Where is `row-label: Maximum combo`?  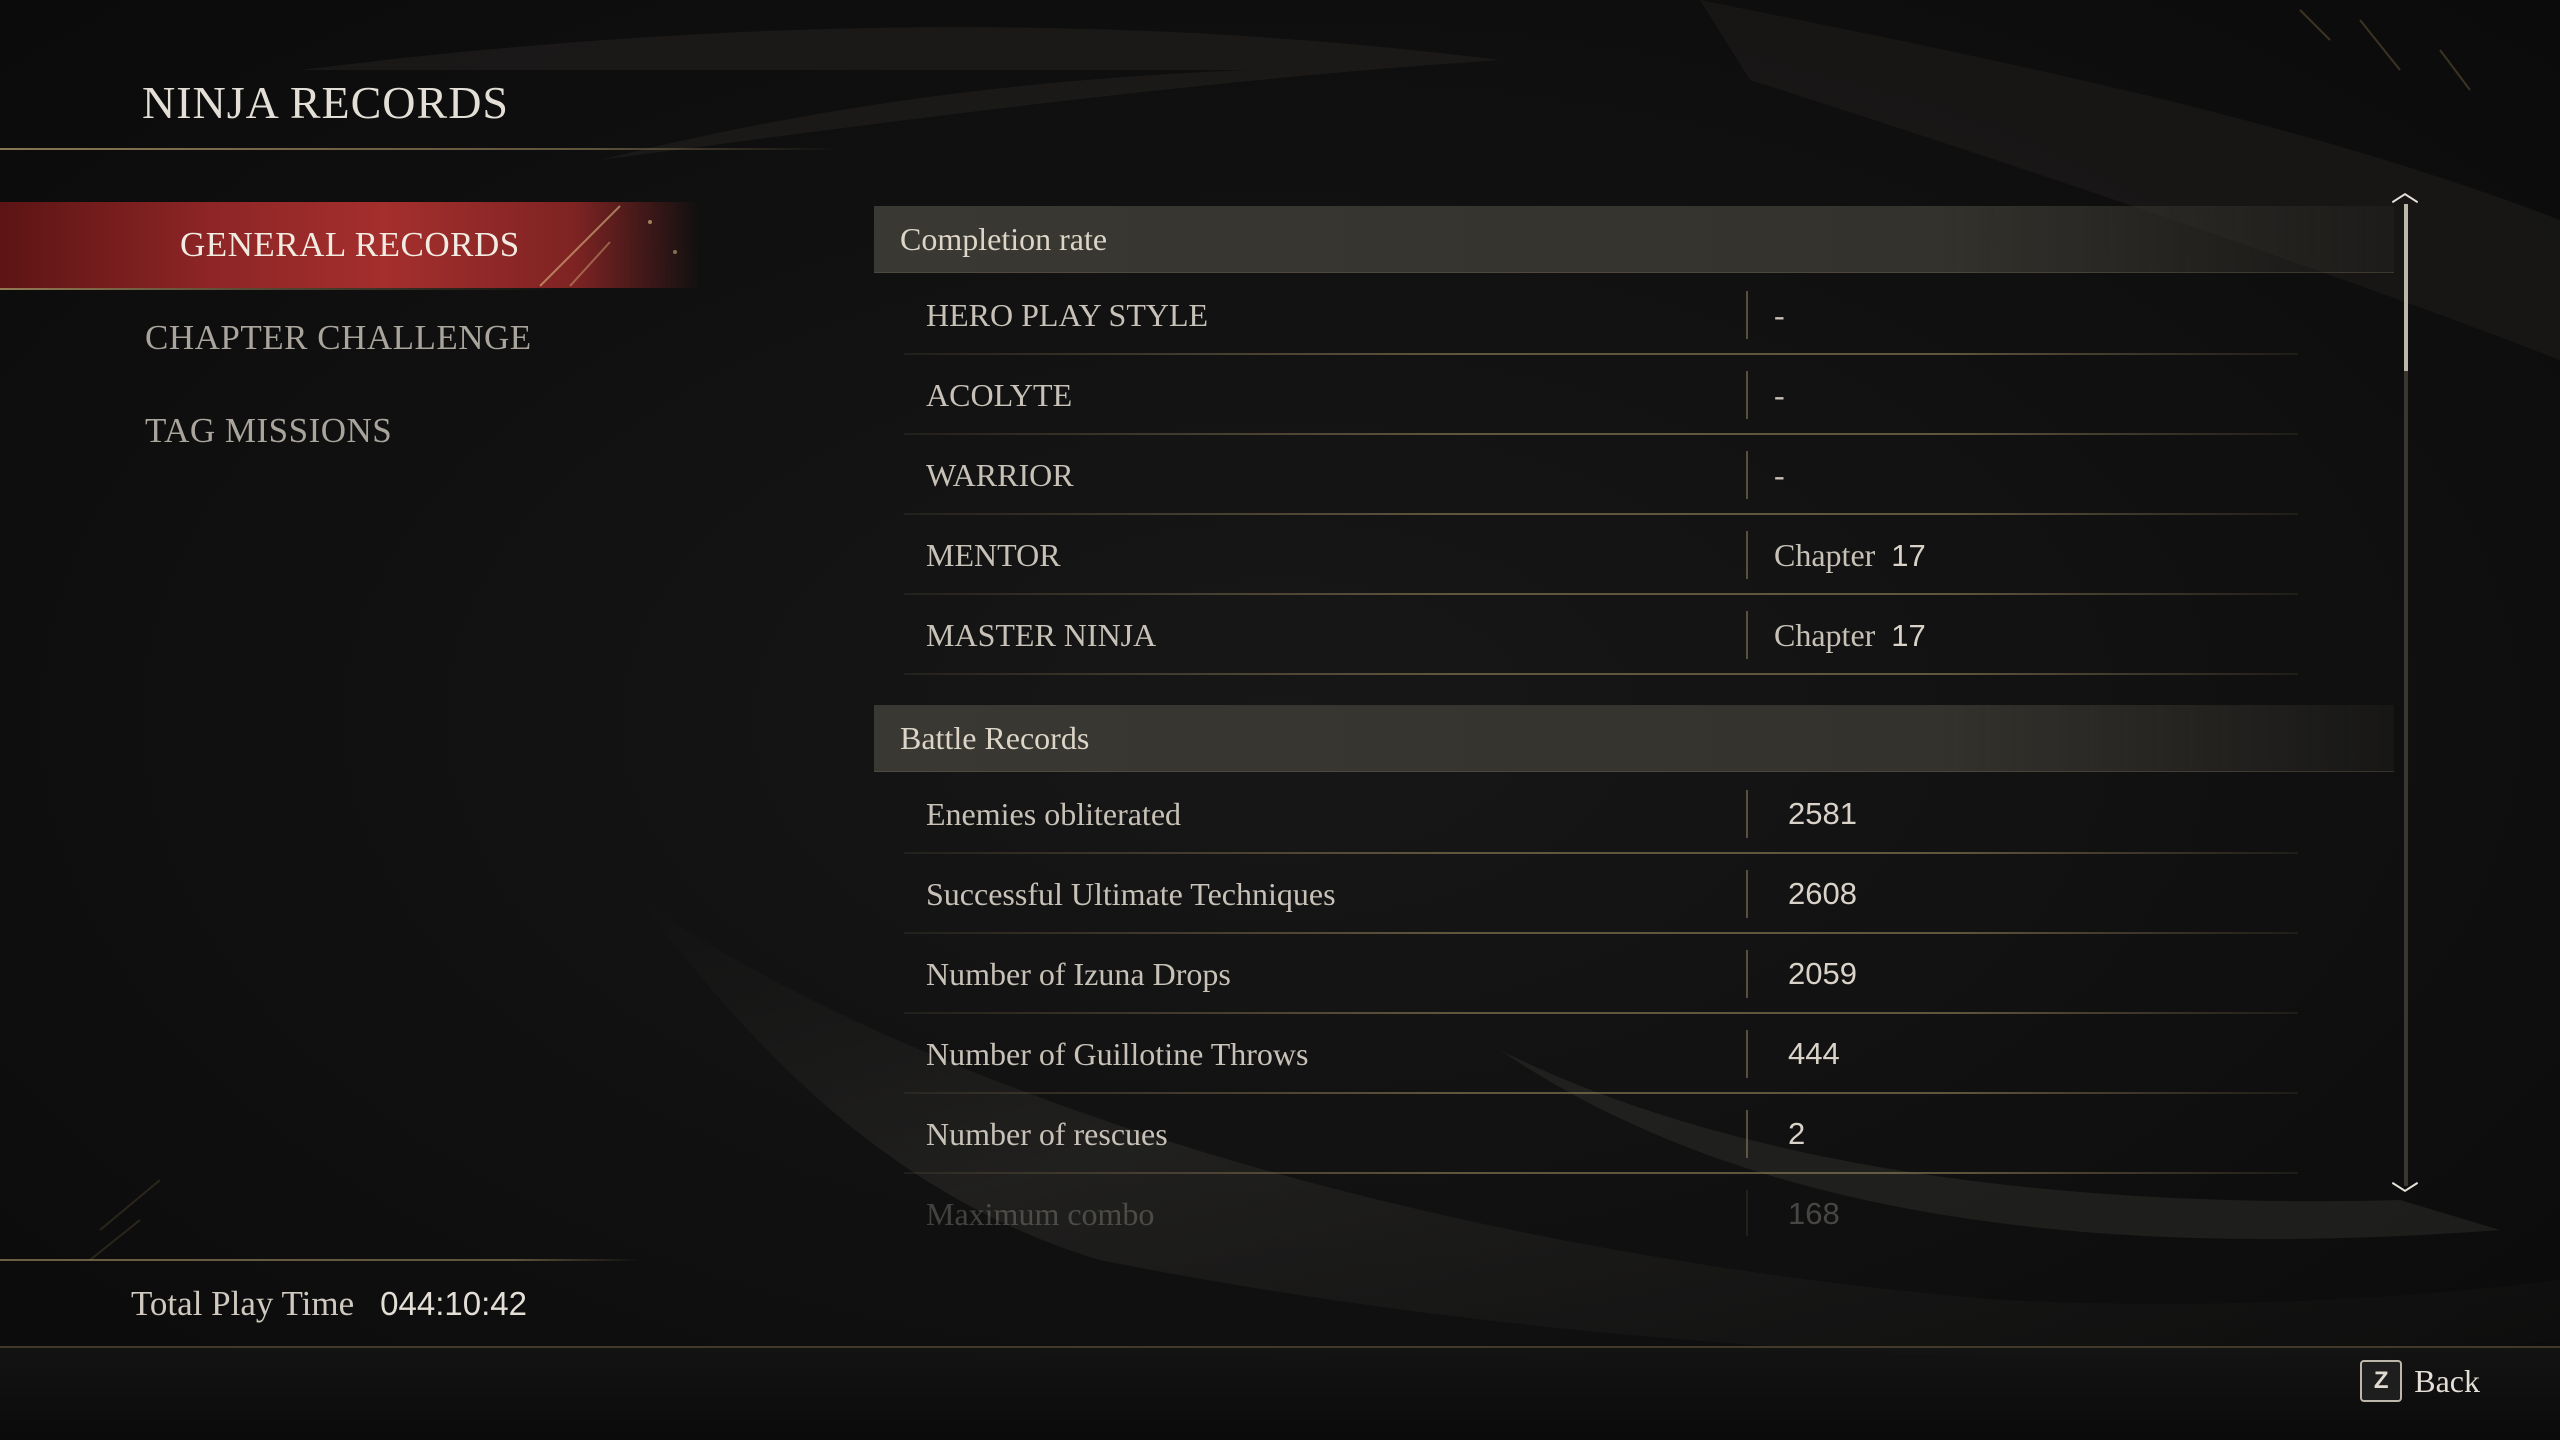
row-label: Maximum combo is located at coordinates (1040, 1213).